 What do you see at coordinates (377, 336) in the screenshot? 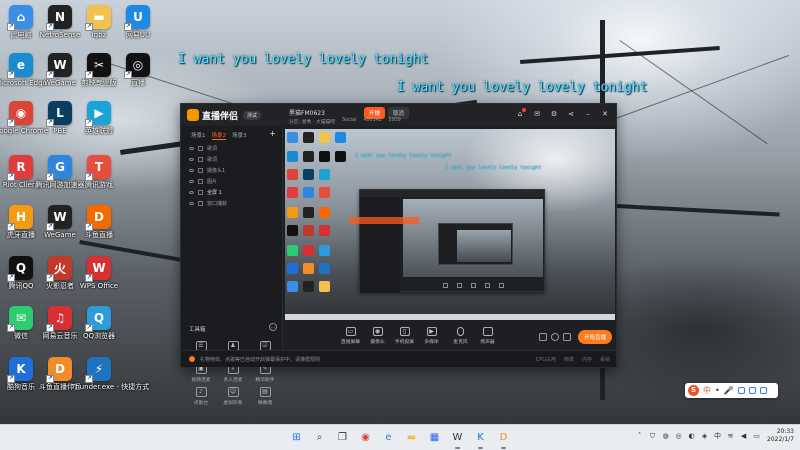
I see `bottom-tool-button: ◉ 摄像头` at bounding box center [377, 336].